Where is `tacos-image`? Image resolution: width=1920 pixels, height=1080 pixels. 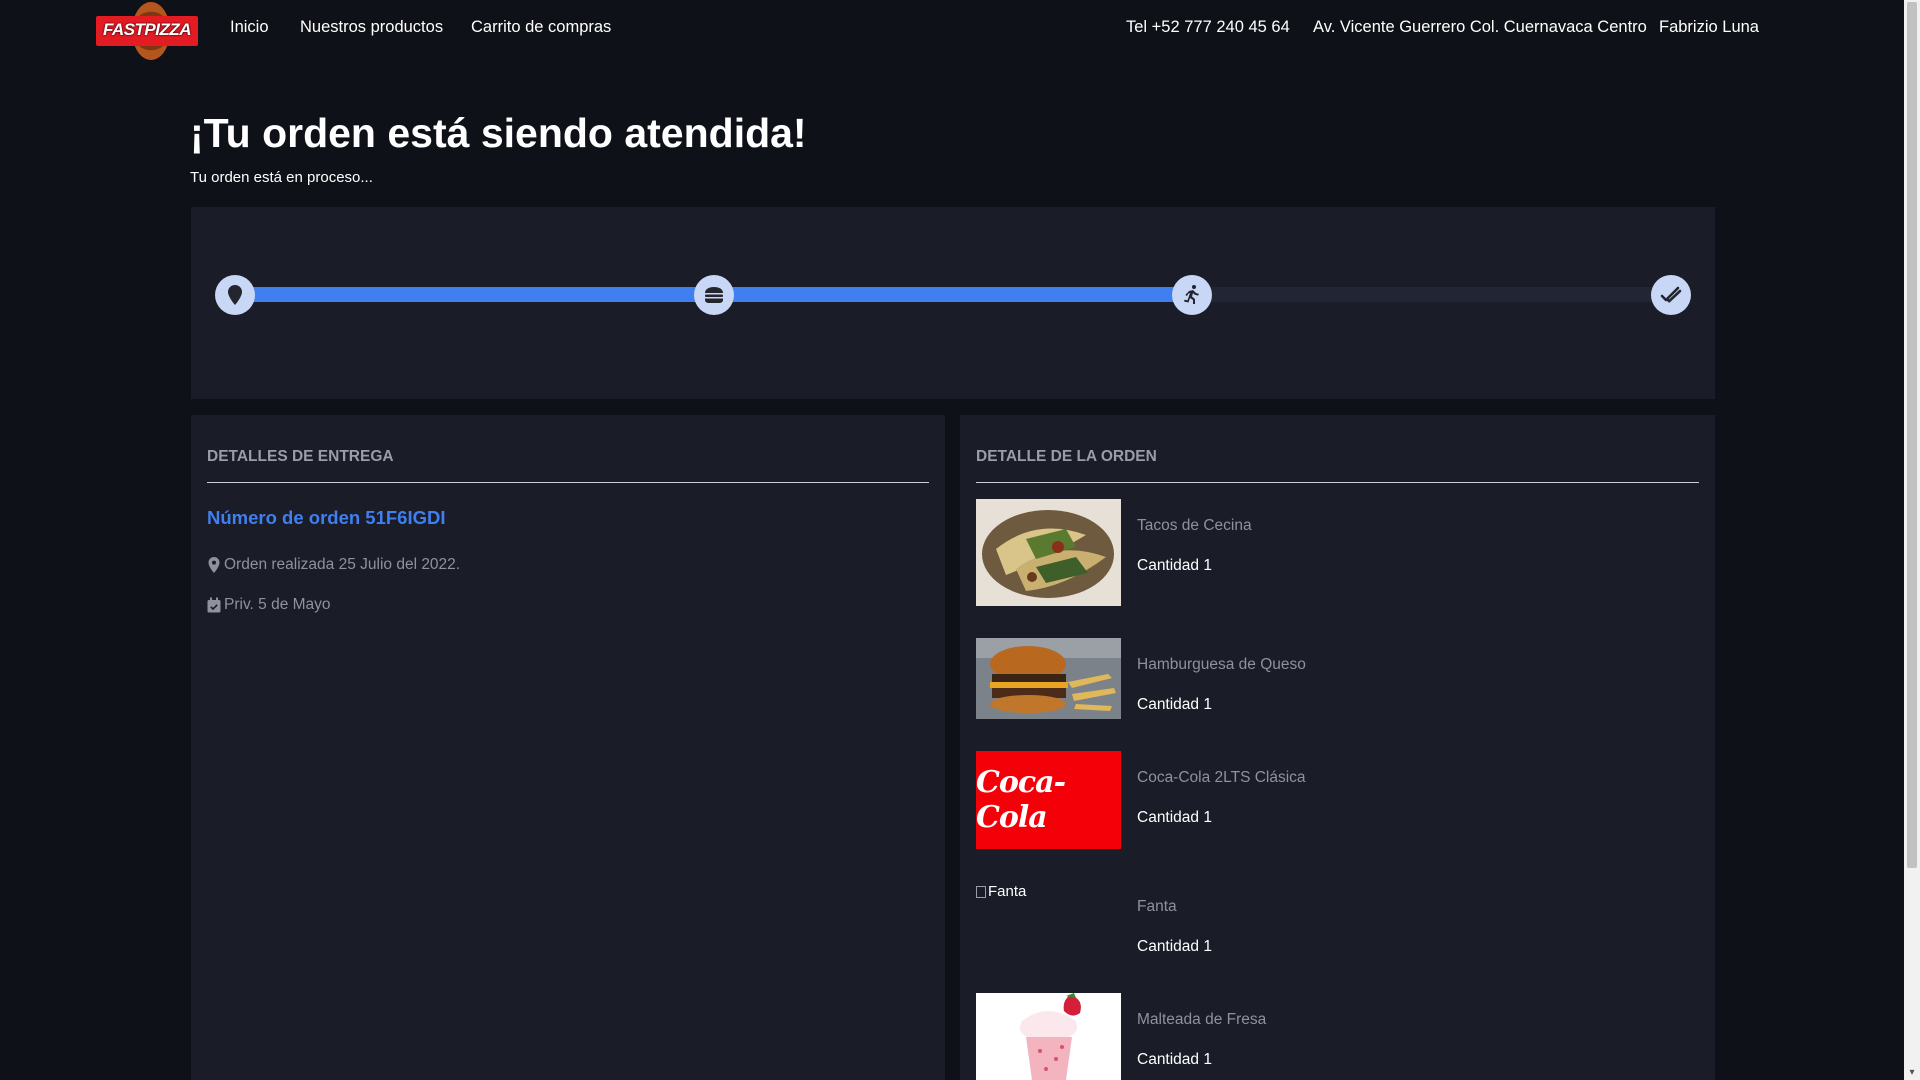 tacos-image is located at coordinates (1048, 552).